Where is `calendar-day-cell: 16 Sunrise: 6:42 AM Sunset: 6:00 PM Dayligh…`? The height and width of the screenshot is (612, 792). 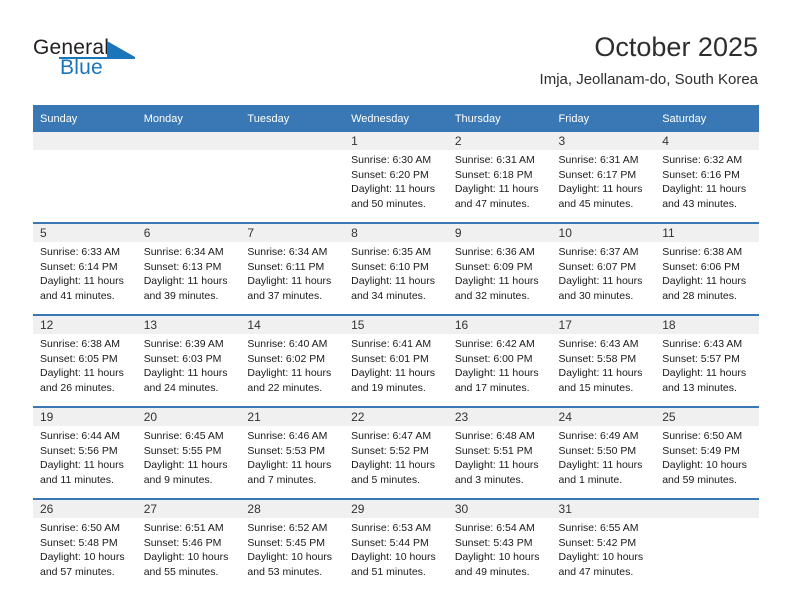
calendar-day-cell: 16 Sunrise: 6:42 AM Sunset: 6:00 PM Dayligh… is located at coordinates (499, 360).